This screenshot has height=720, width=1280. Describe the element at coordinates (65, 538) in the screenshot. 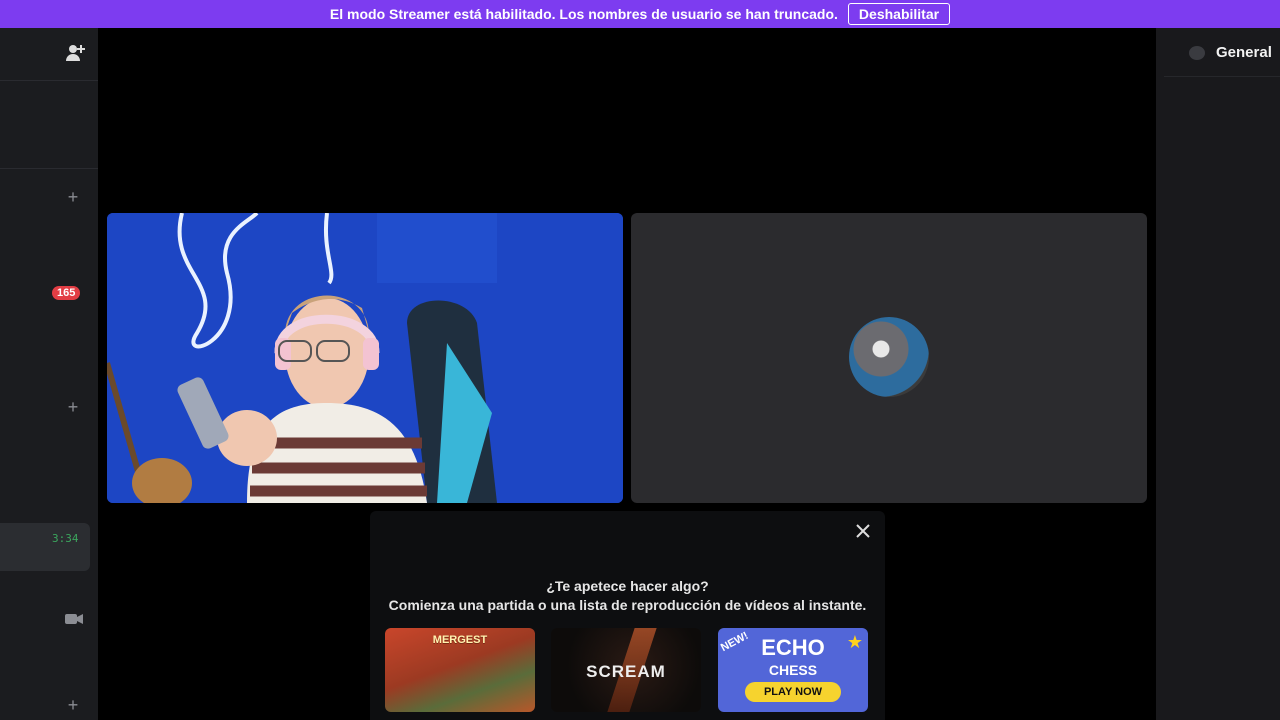

I see `call-timer: 3:34` at that location.